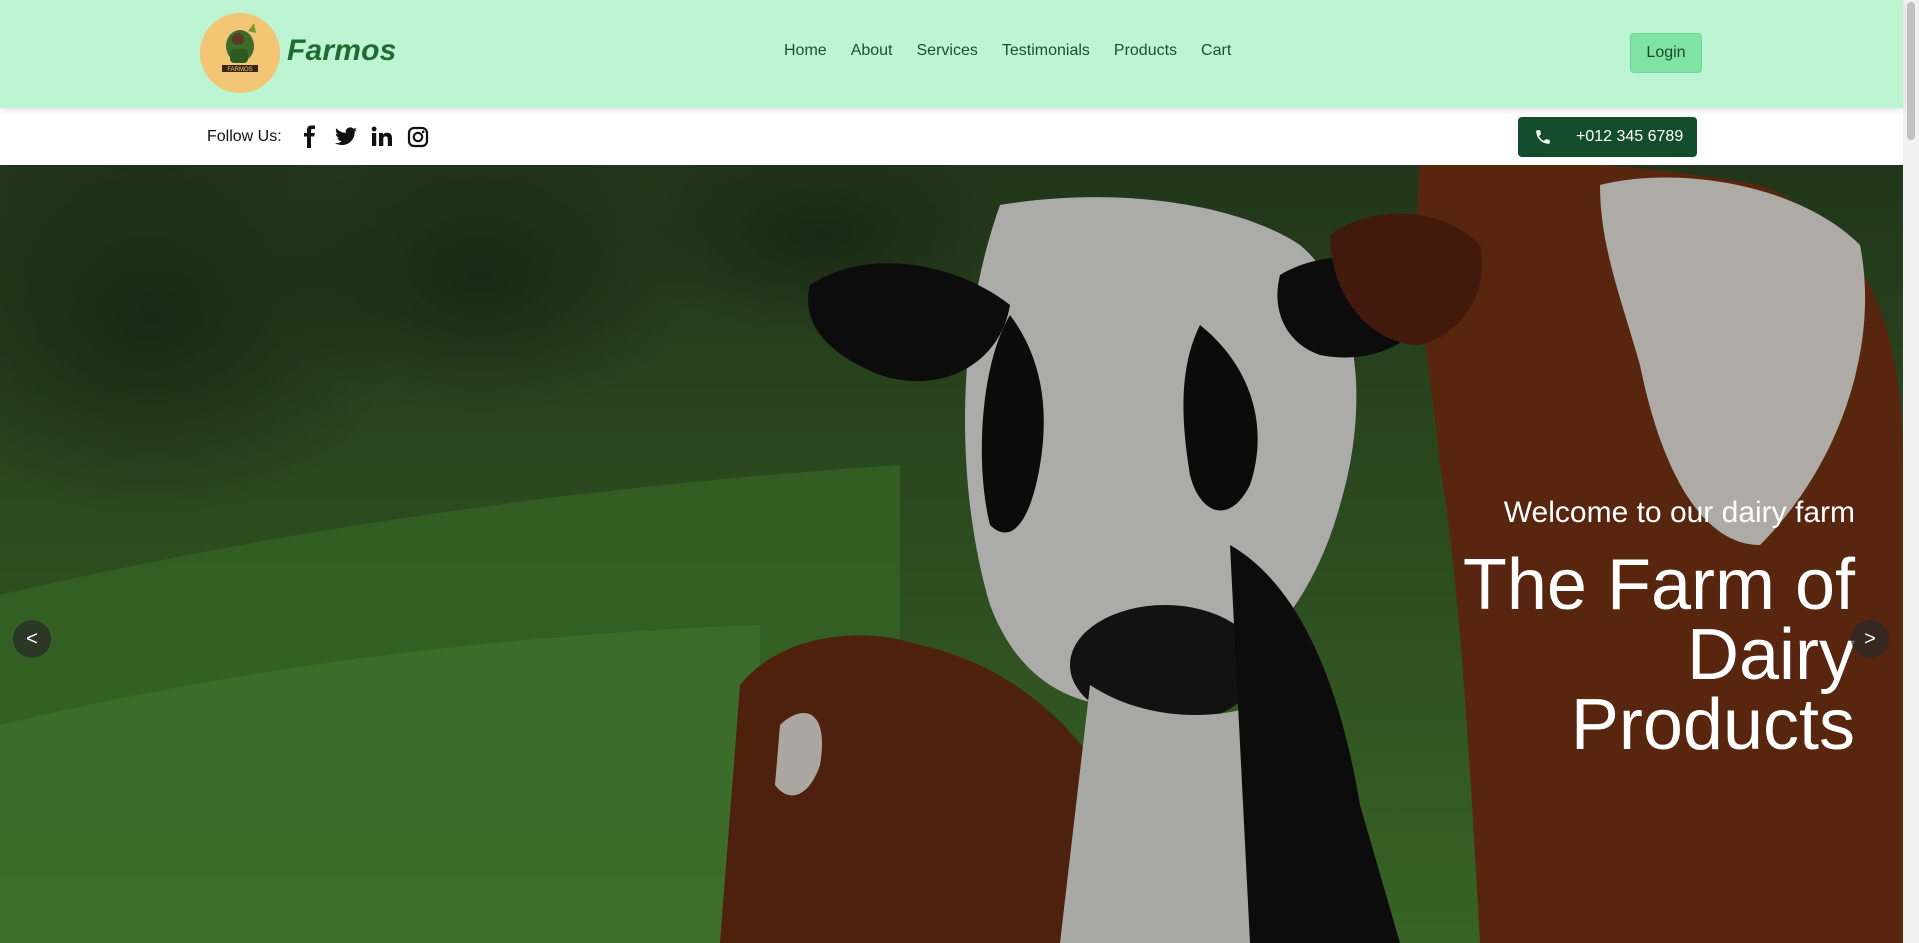  What do you see at coordinates (1543, 137) in the screenshot?
I see `phone-icon` at bounding box center [1543, 137].